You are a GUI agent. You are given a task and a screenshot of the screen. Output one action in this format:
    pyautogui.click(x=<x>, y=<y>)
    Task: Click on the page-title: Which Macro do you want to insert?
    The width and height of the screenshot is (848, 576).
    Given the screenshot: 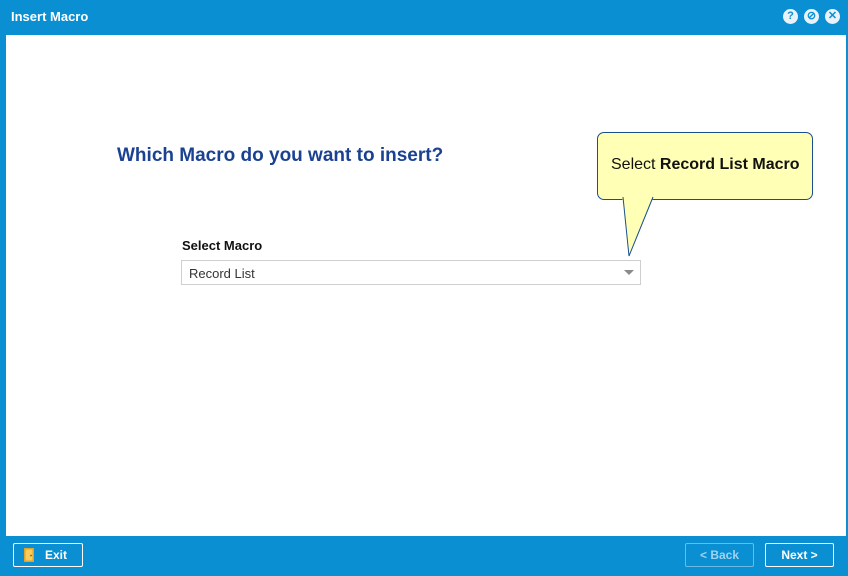 What is the action you would take?
    pyautogui.click(x=280, y=155)
    